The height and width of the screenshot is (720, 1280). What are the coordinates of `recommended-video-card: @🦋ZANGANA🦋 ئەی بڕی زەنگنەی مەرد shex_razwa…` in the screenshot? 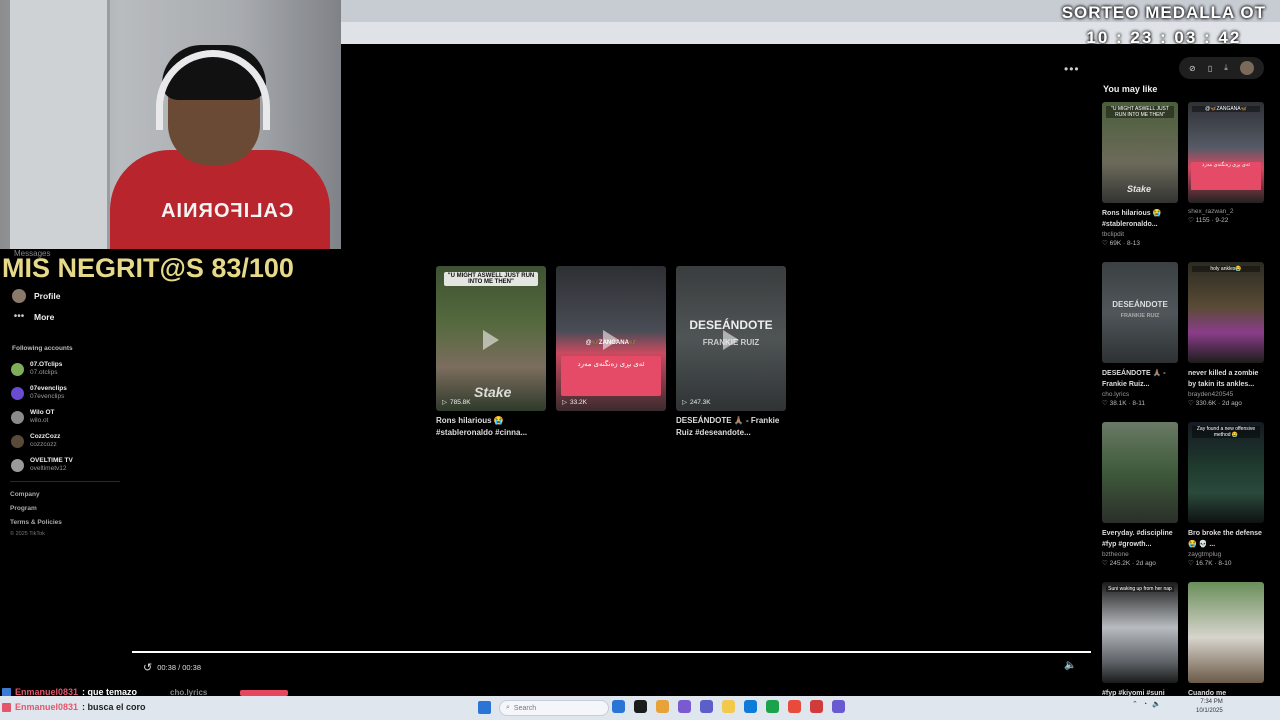 It's located at (1226, 182).